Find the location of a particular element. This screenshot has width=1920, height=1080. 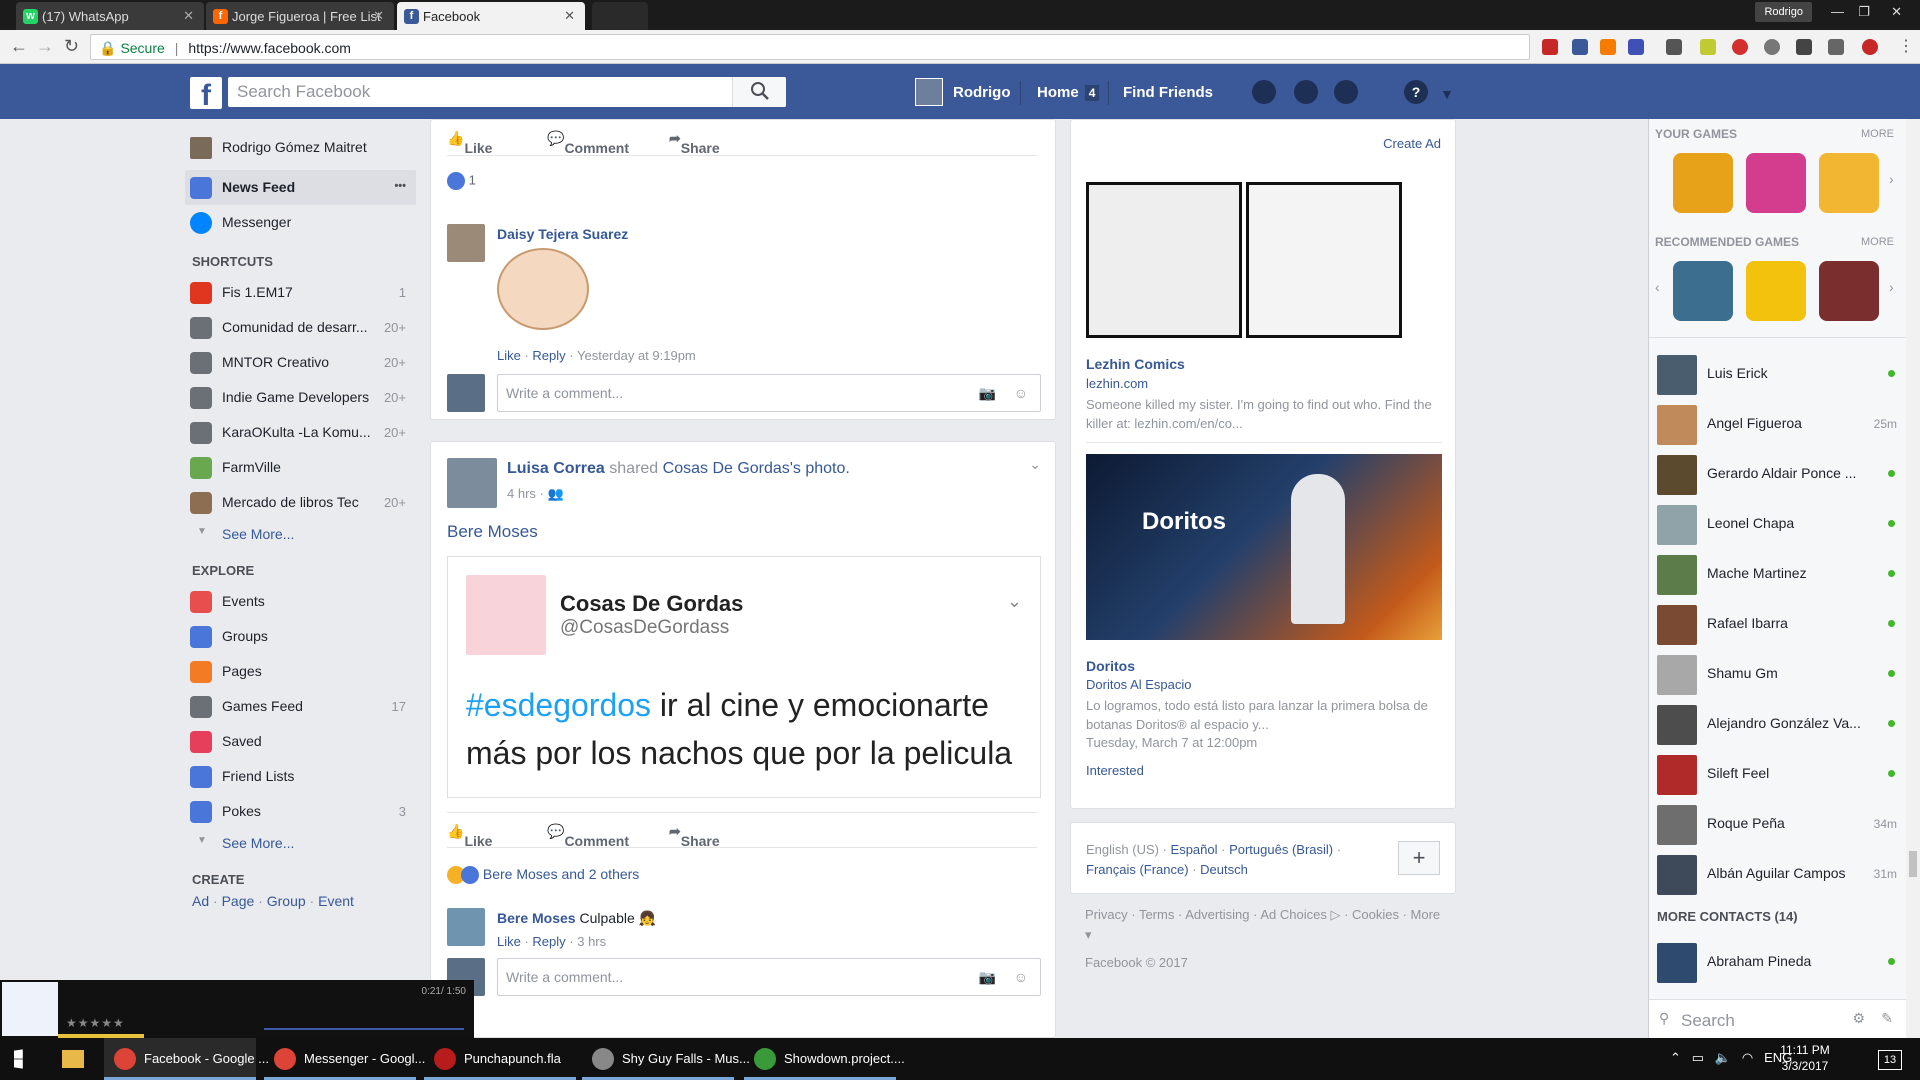

compose-icon: ✎ is located at coordinates (1887, 1018).